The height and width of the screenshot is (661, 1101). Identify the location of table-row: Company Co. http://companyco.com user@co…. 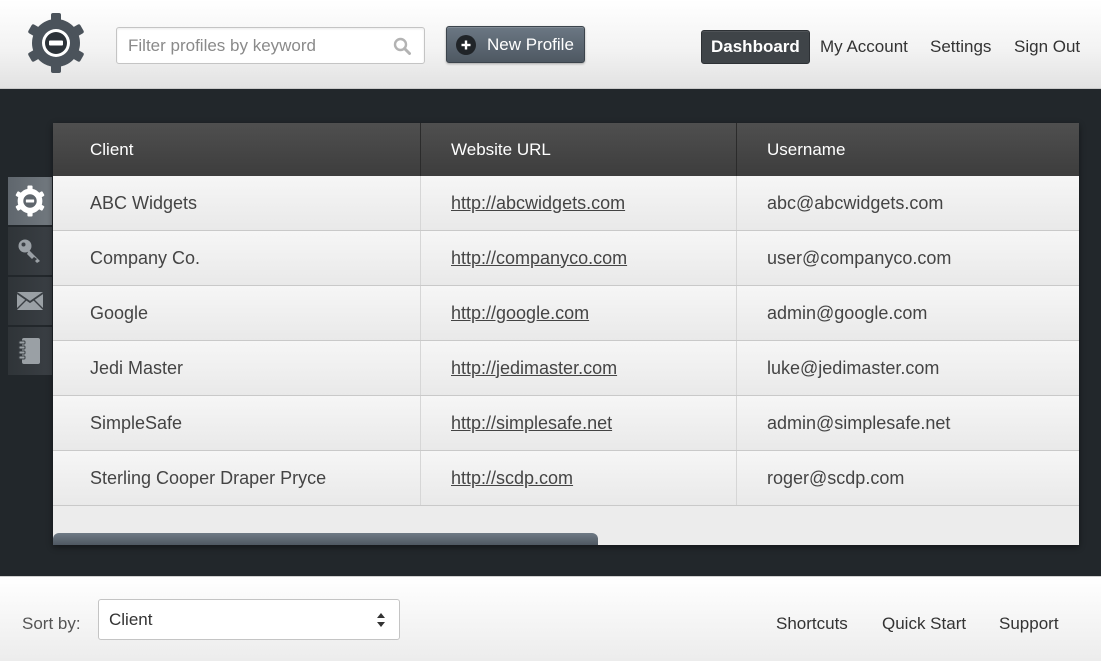
(566, 258).